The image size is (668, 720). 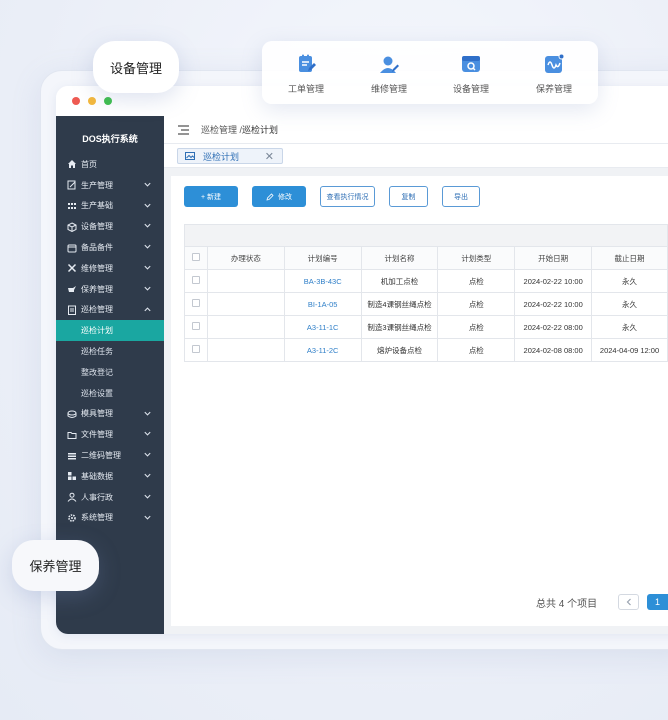 What do you see at coordinates (97, 518) in the screenshot?
I see `sidebar-item-label: 系统管理` at bounding box center [97, 518].